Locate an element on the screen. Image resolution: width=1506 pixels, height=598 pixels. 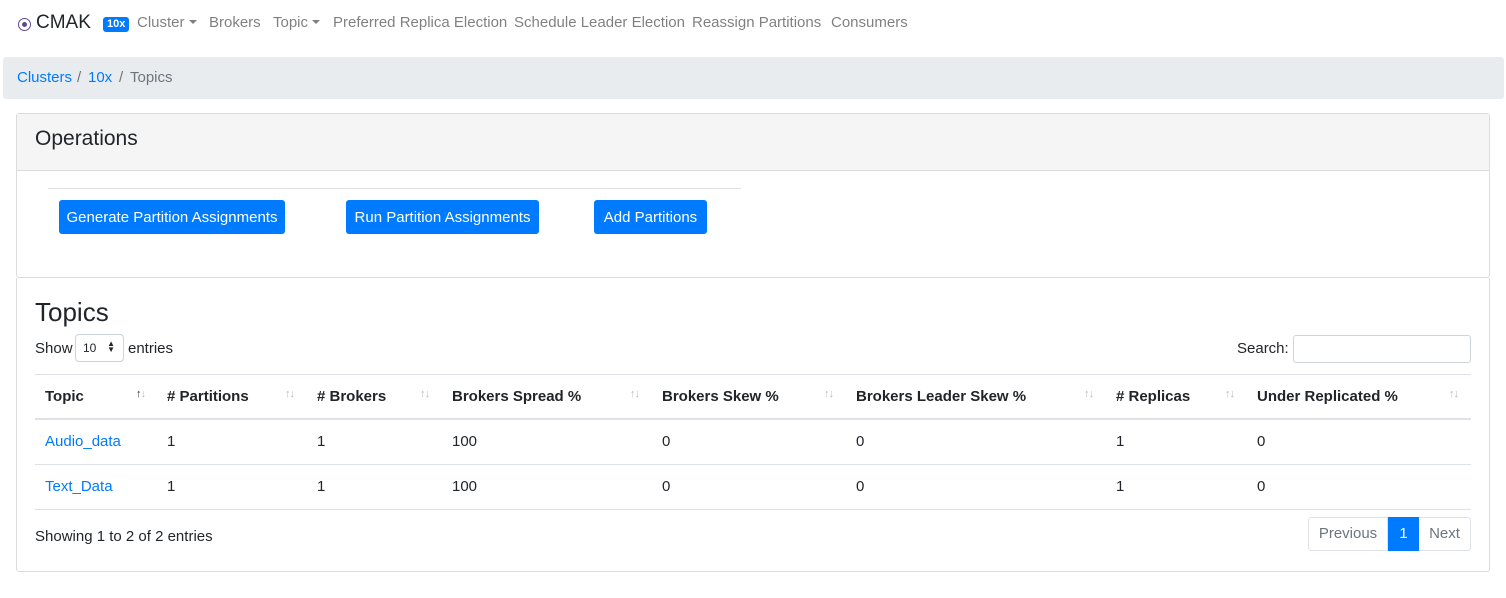
column-header-brokers-spread: Brokers Spread % is located at coordinates (516, 396).